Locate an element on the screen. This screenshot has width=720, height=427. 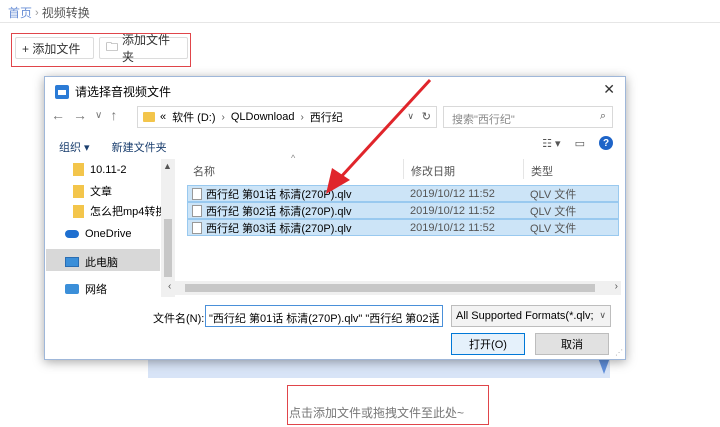
nav-item-mp4: 怎么把mp4转换 is located at coordinates (119, 211).